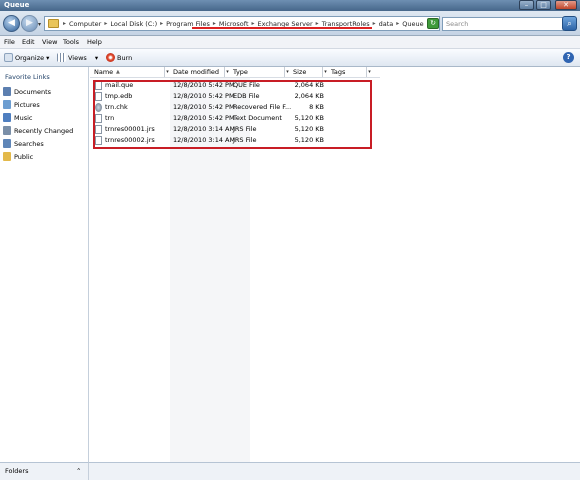  Describe the element at coordinates (44, 471) in the screenshot. I see `folders-bar: Folders ⌃` at that location.